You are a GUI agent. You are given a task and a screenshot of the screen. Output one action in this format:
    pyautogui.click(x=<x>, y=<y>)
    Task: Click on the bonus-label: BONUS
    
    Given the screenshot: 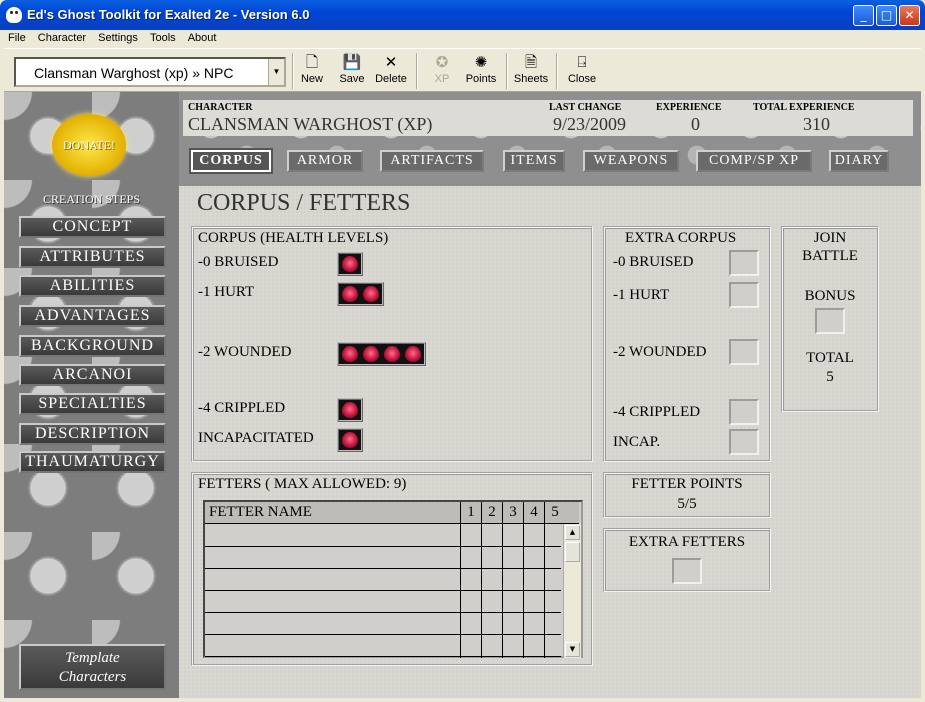 What is the action you would take?
    pyautogui.click(x=830, y=296)
    